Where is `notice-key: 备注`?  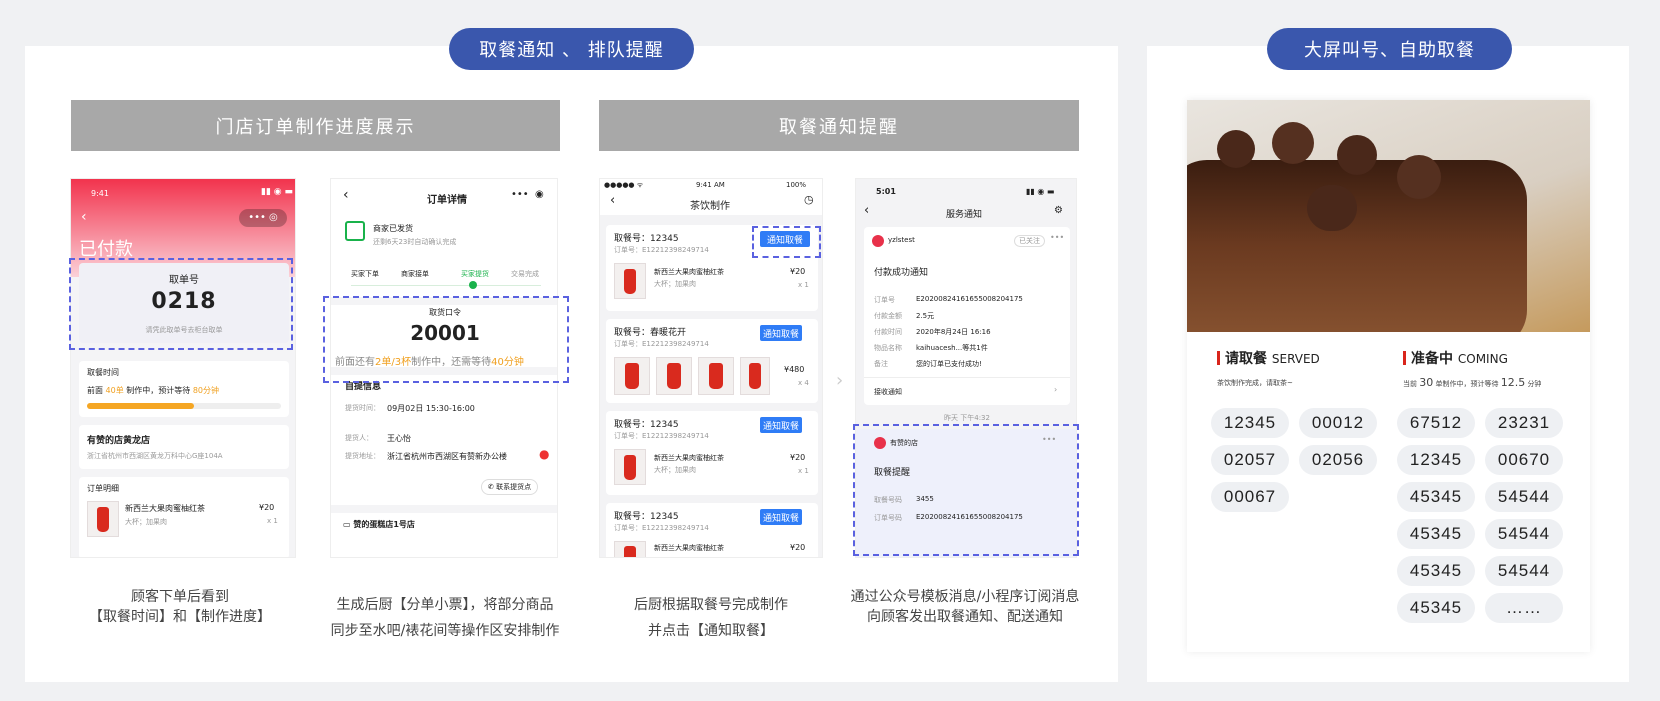 notice-key: 备注 is located at coordinates (881, 364).